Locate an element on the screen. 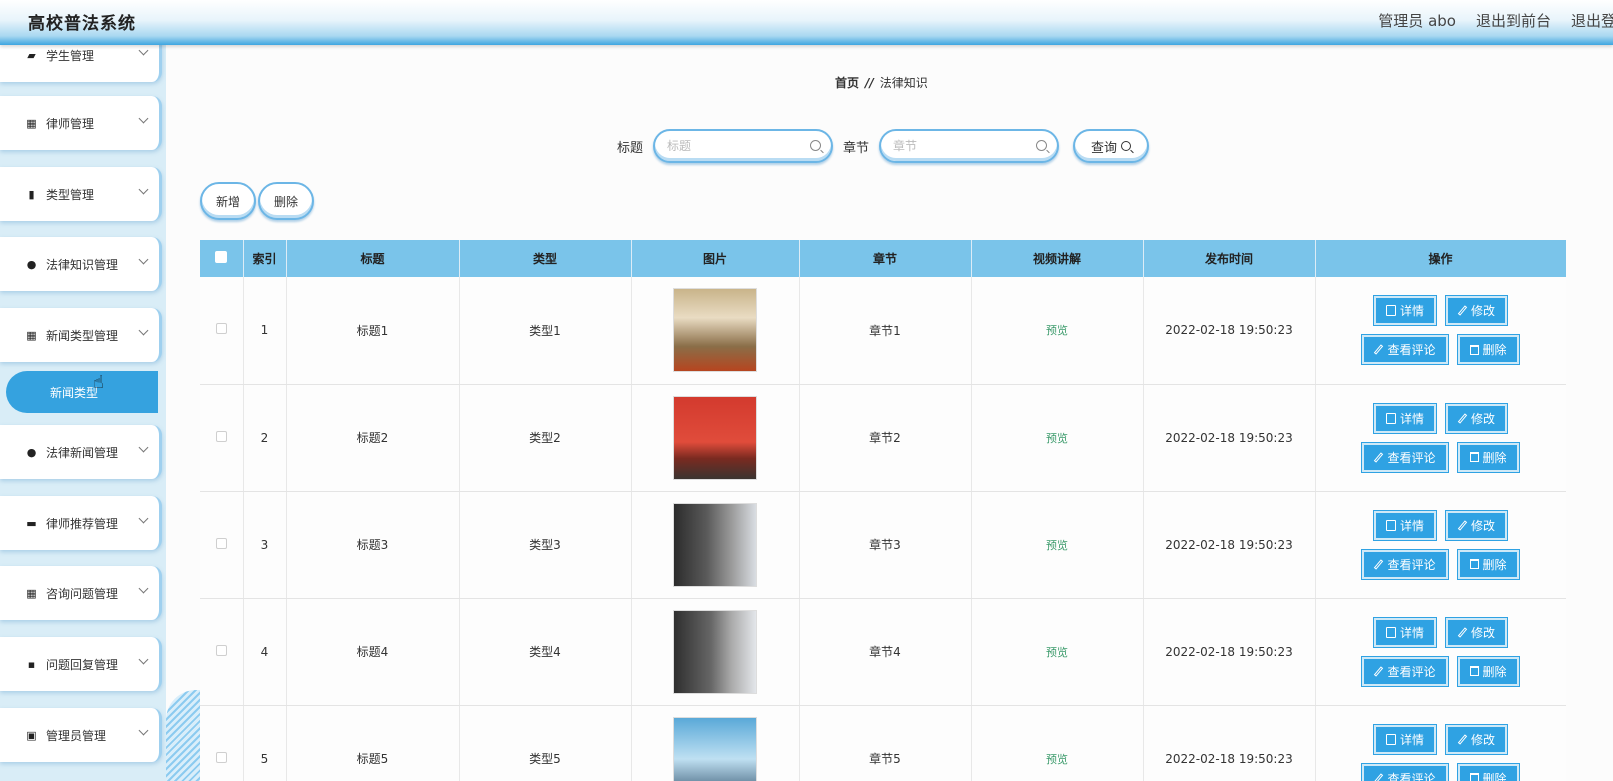  row-type: 类型3 is located at coordinates (545, 545).